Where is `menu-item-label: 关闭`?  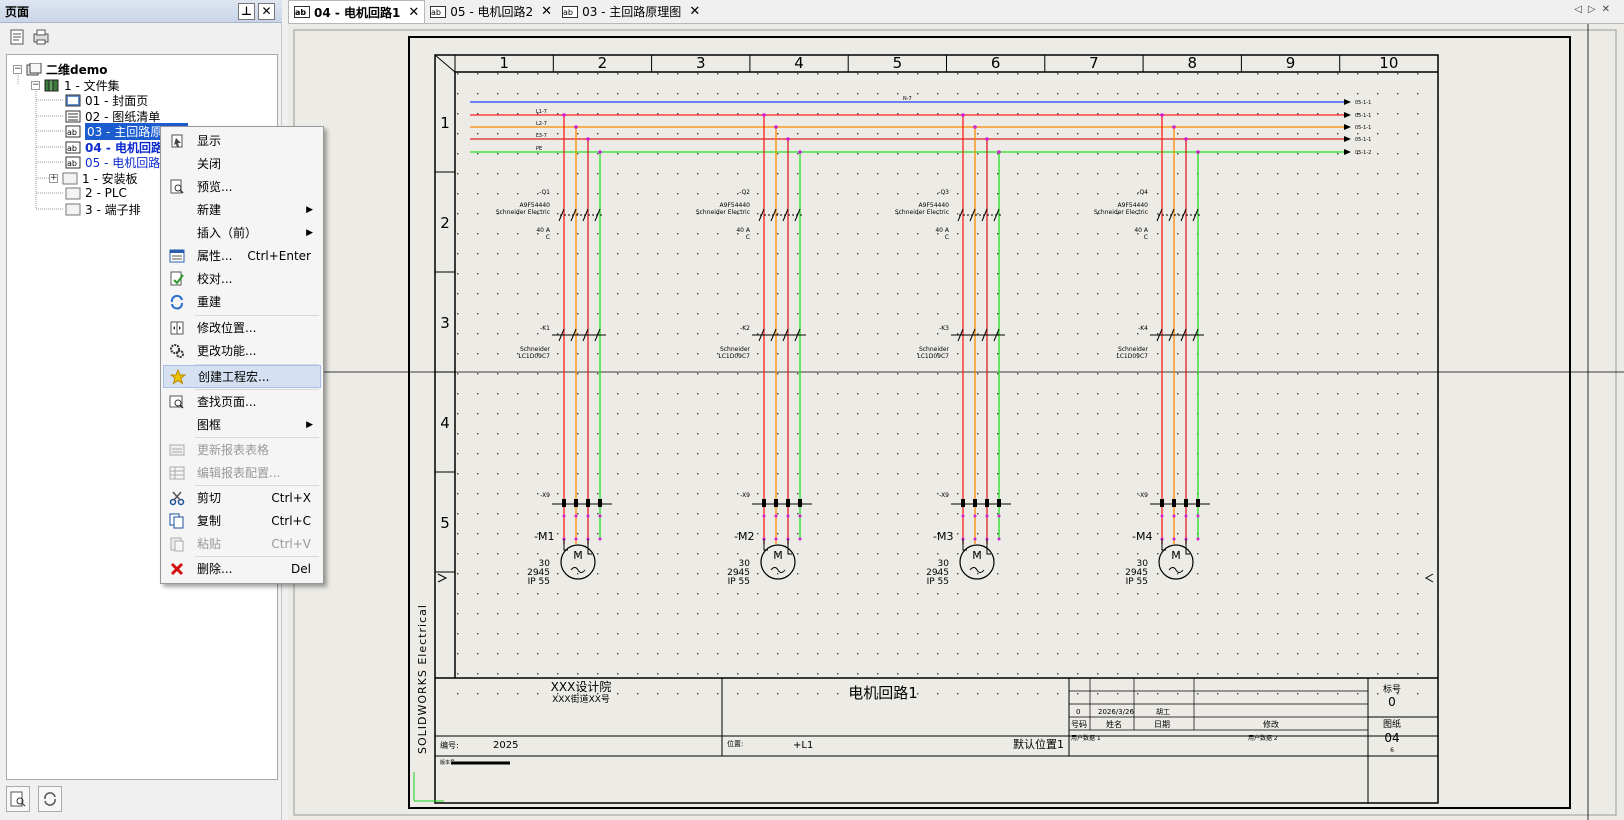
menu-item-label: 关闭 is located at coordinates (209, 164).